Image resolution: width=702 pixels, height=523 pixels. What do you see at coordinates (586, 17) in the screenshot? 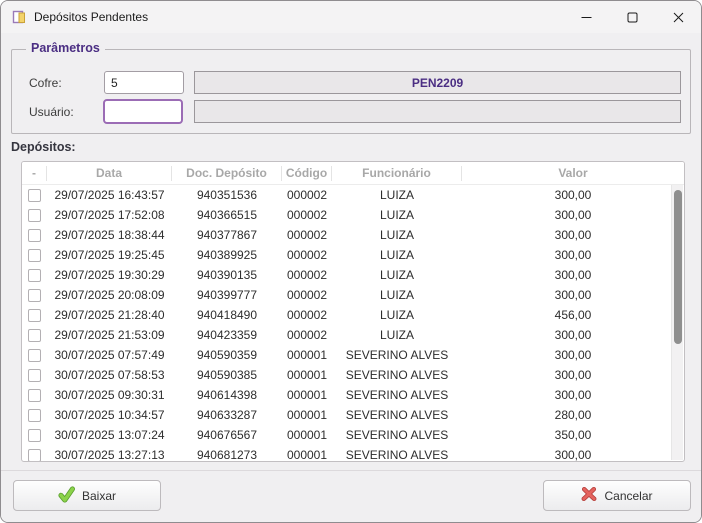
I see `minimize-button` at bounding box center [586, 17].